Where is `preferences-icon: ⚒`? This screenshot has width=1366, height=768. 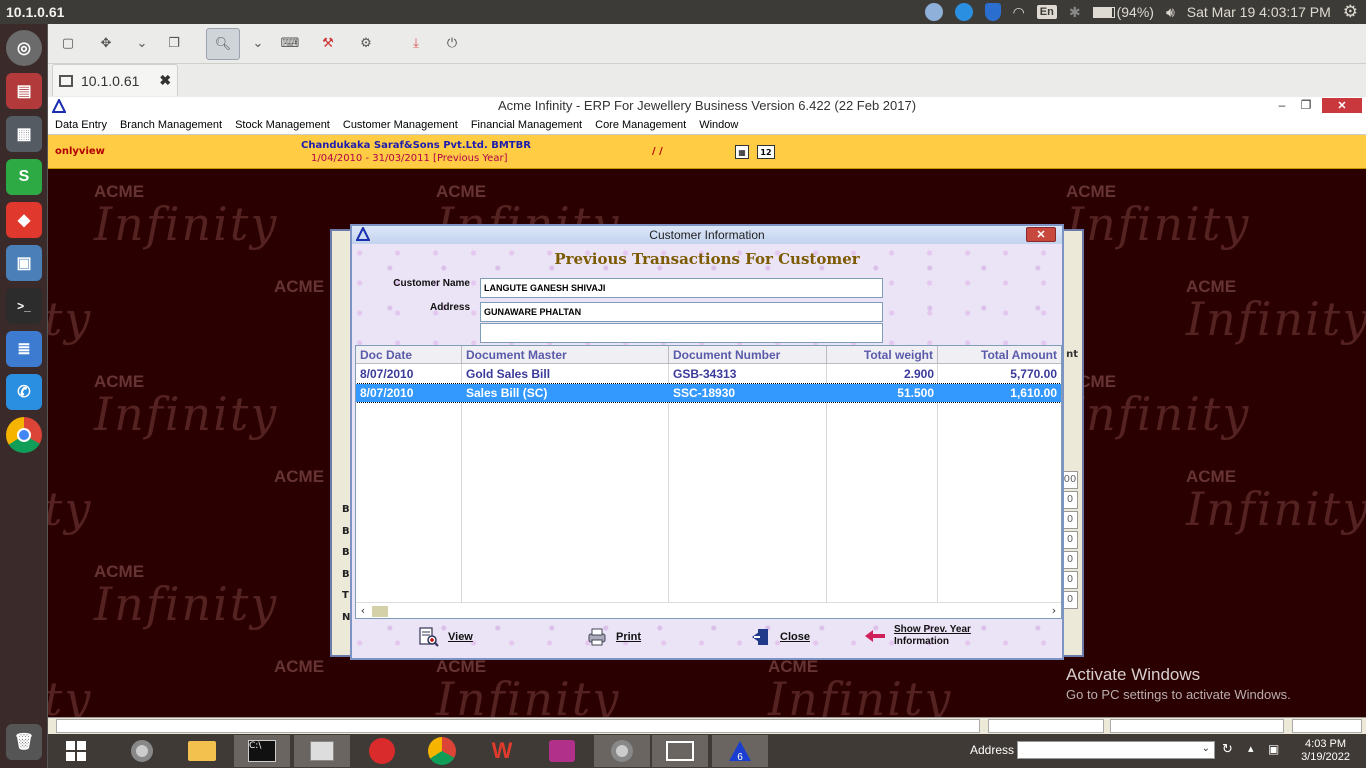 preferences-icon: ⚒ is located at coordinates (328, 43).